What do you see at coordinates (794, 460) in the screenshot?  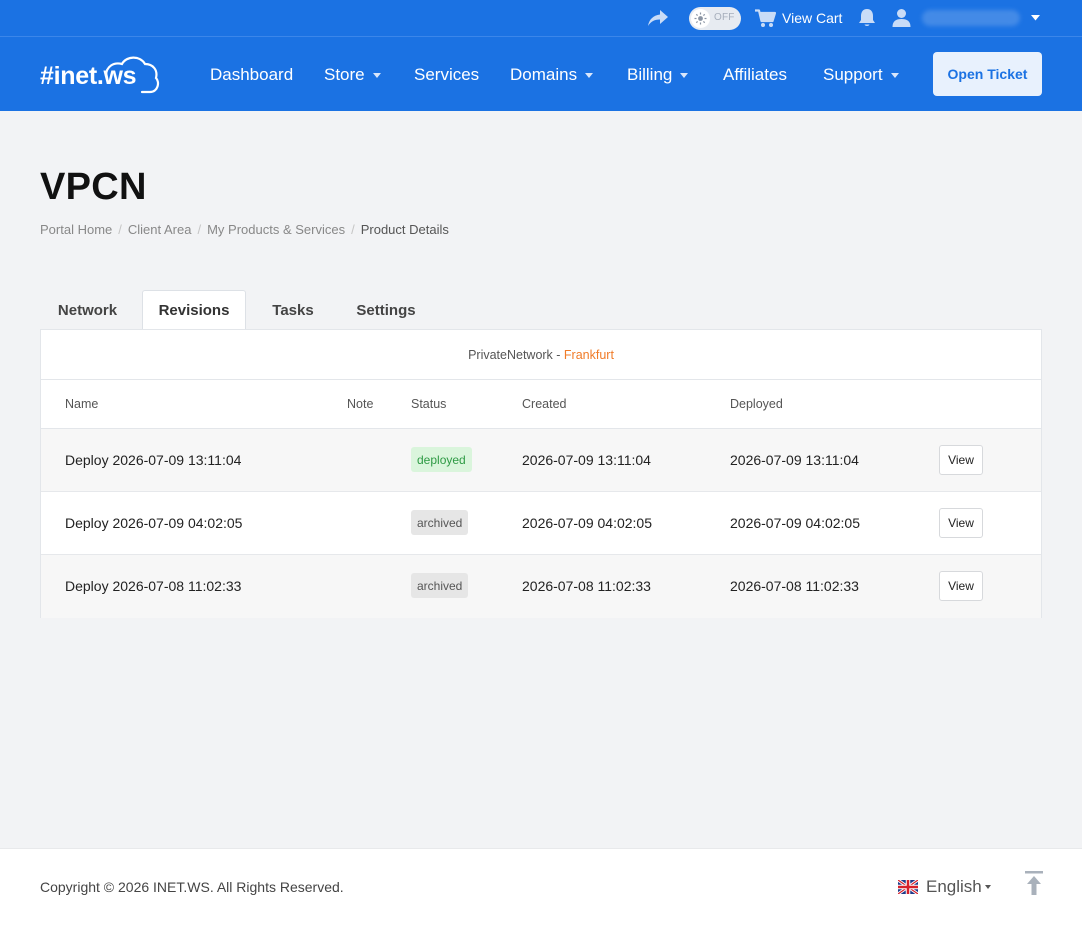 I see `revision-deployed: 2026-07-09 13:11:04` at bounding box center [794, 460].